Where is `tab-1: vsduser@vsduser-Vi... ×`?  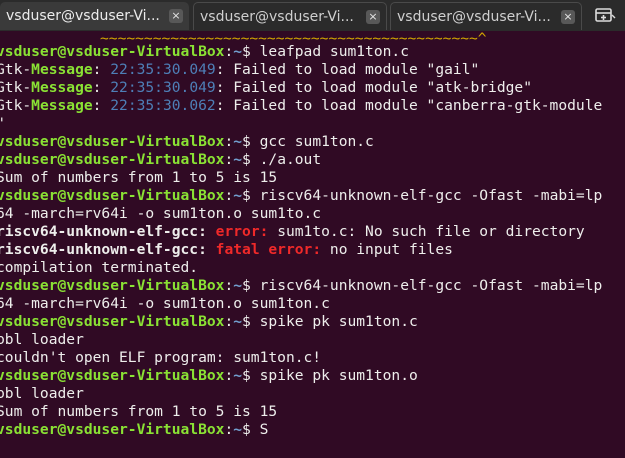
tab-1: vsduser@vsduser-Vi... × is located at coordinates (94, 16).